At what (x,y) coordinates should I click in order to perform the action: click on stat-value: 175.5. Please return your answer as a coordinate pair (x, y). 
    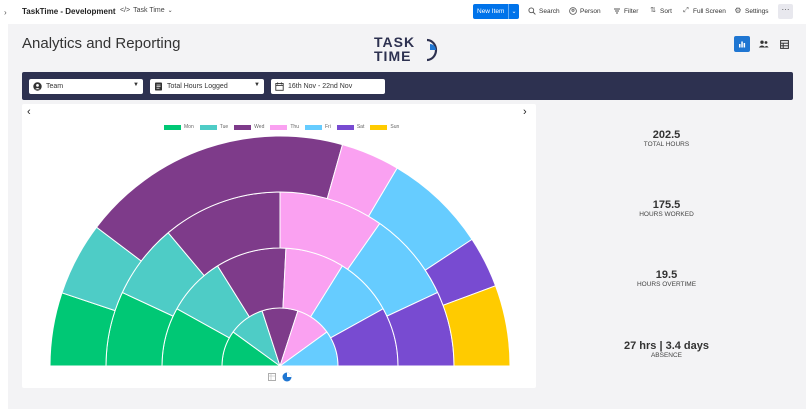
    Looking at the image, I should click on (666, 205).